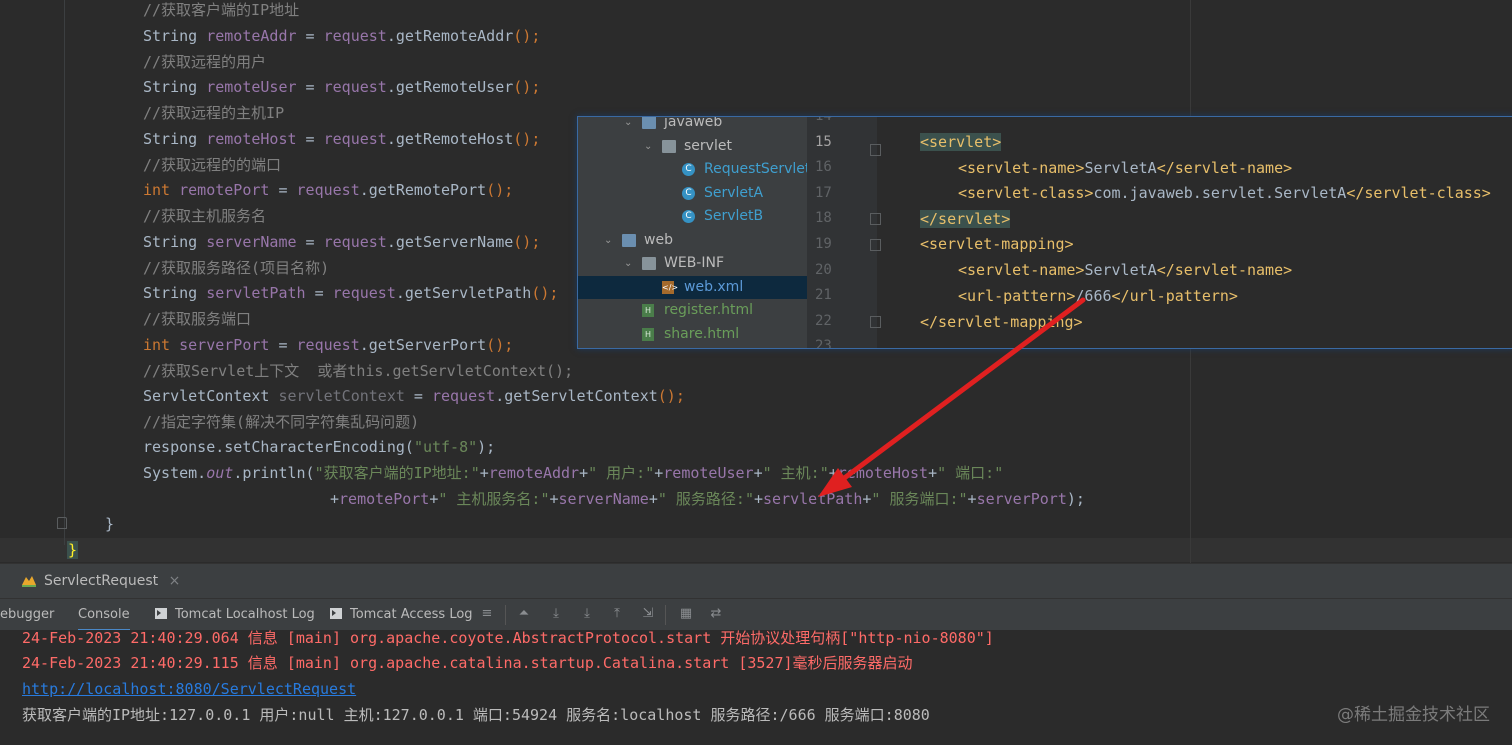 This screenshot has width=1512, height=745. What do you see at coordinates (997, 244) in the screenshot?
I see `xml-line-19: <servlet-mapping>` at bounding box center [997, 244].